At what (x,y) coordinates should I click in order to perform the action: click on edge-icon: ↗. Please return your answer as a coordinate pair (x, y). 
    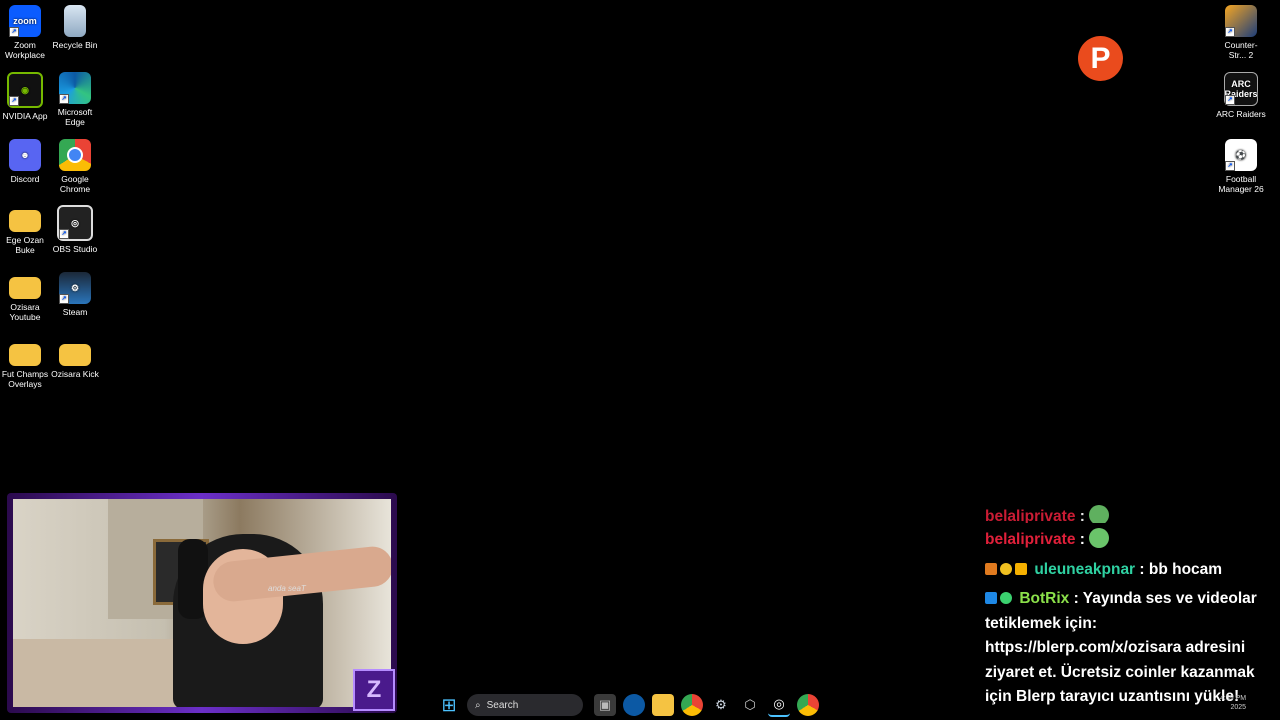
    Looking at the image, I should click on (75, 88).